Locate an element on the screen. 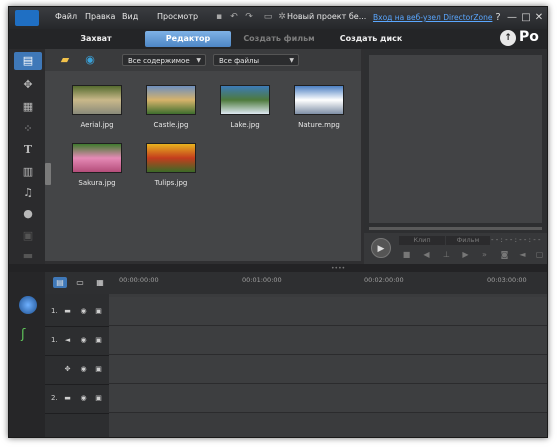 The width and height of the screenshot is (560, 447). track-header: 1. ▬ ◉ ▣ is located at coordinates (77, 312).